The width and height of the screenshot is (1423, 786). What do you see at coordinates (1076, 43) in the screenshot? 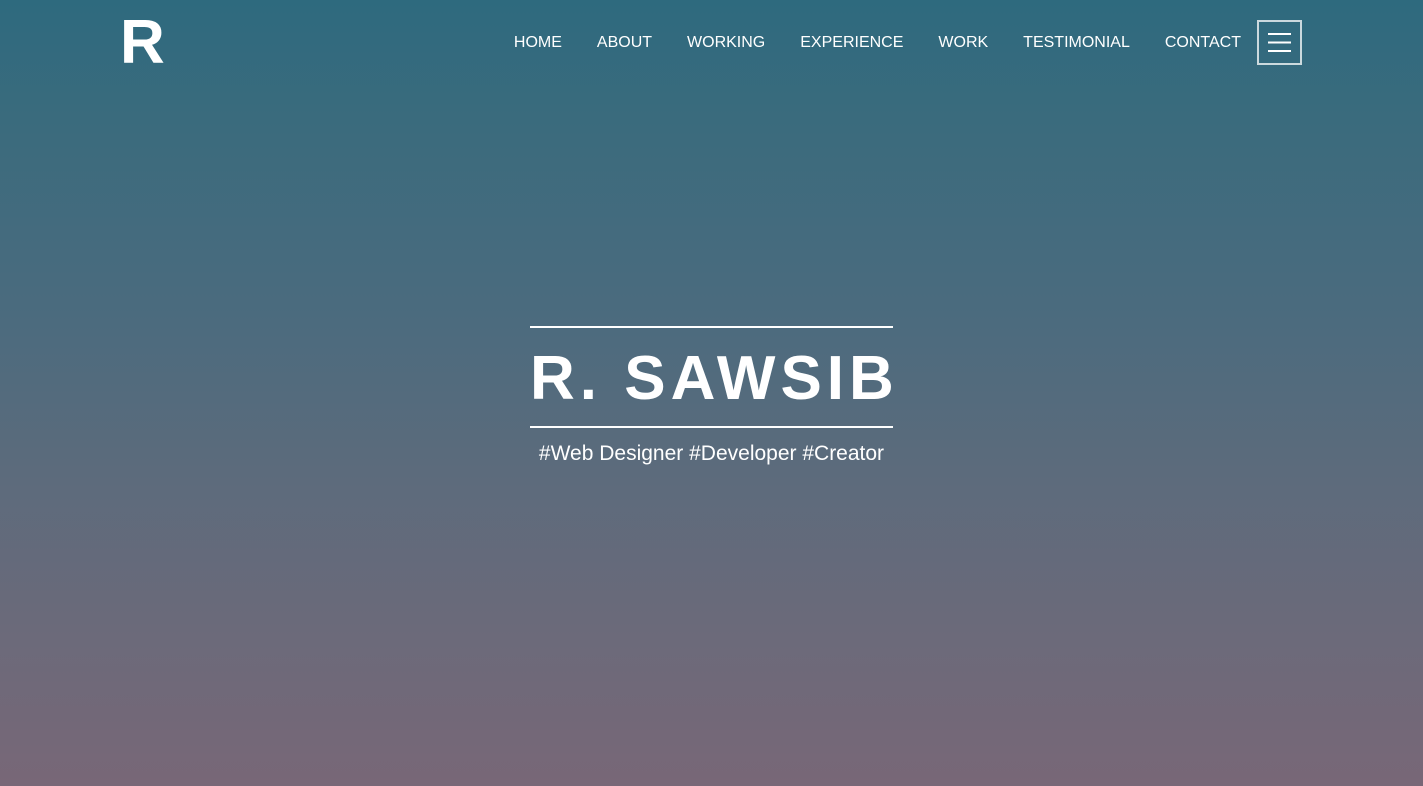
I see `nav-item-testimonial: TESTIMONIAL` at bounding box center [1076, 43].